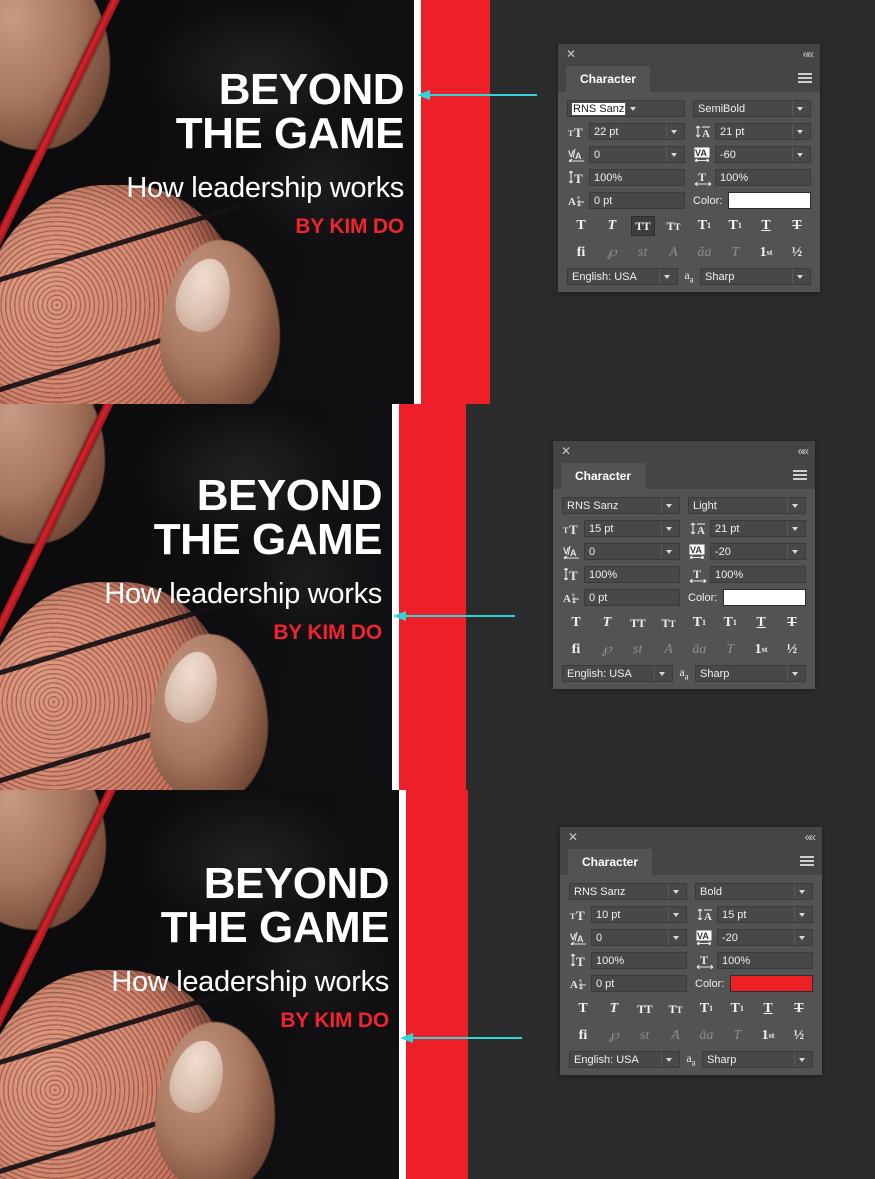 The height and width of the screenshot is (1179, 875). I want to click on leading-input: 21 pt, so click(763, 131).